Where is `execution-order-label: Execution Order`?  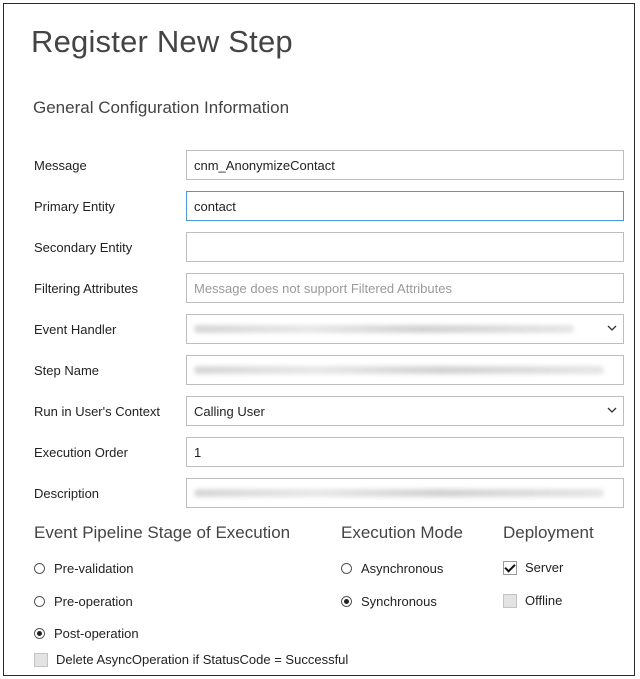 execution-order-label: Execution Order is located at coordinates (81, 452).